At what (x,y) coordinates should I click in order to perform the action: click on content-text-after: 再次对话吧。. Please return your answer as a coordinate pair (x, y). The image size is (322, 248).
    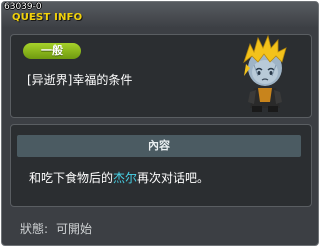
    Looking at the image, I should click on (173, 178).